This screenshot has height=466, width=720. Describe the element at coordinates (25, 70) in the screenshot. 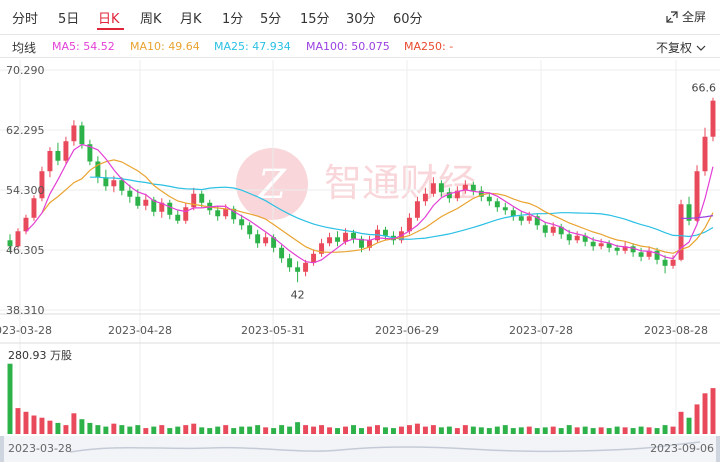

I see `y-tick-label: 70.290` at that location.